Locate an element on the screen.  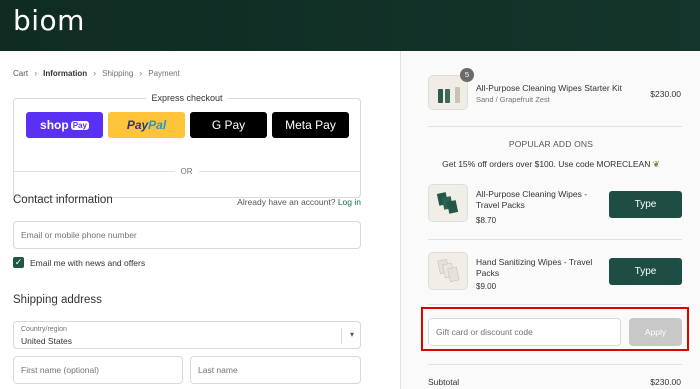
shop-pay-wordmark: shop is located at coordinates (54, 125).